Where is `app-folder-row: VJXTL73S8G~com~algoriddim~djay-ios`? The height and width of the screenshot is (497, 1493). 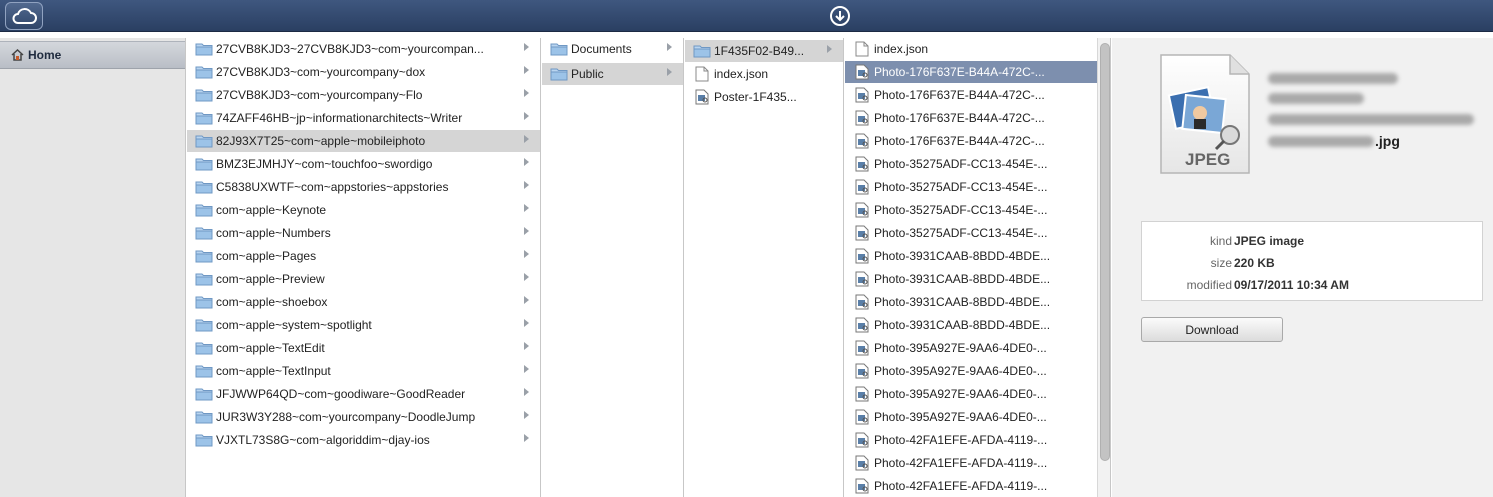
app-folder-row: VJXTL73S8G~com~algoriddim~djay-ios is located at coordinates (363, 440).